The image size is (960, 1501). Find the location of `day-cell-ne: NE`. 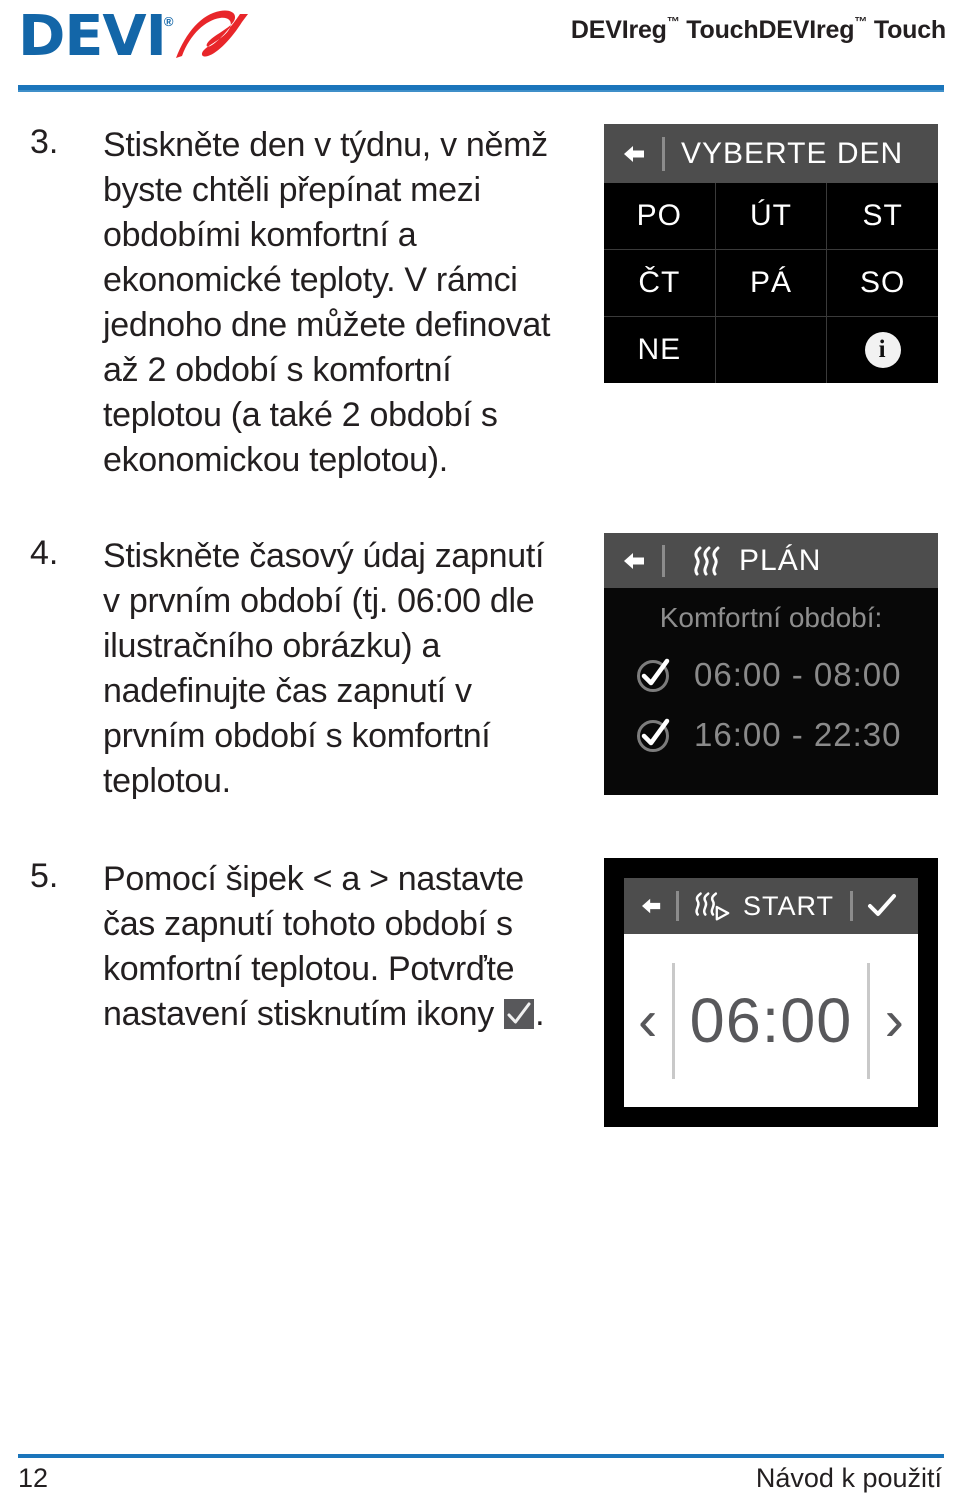

day-cell-ne: NE is located at coordinates (659, 350).